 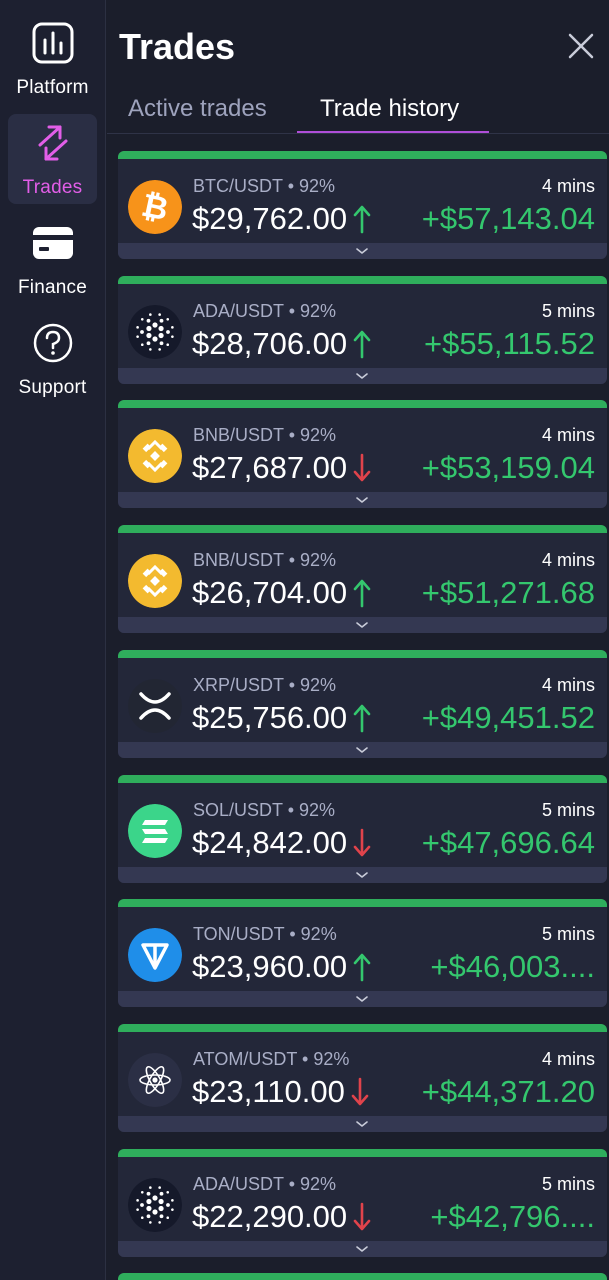 What do you see at coordinates (238, 809) in the screenshot?
I see `pair-name: SOL/USDT` at bounding box center [238, 809].